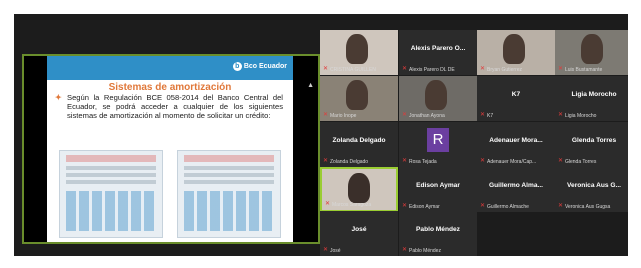 Image resolution: width=641 pixels, height=268 pixels. What do you see at coordinates (359, 233) in the screenshot?
I see `participant-tile: José ✕ José` at bounding box center [359, 233].